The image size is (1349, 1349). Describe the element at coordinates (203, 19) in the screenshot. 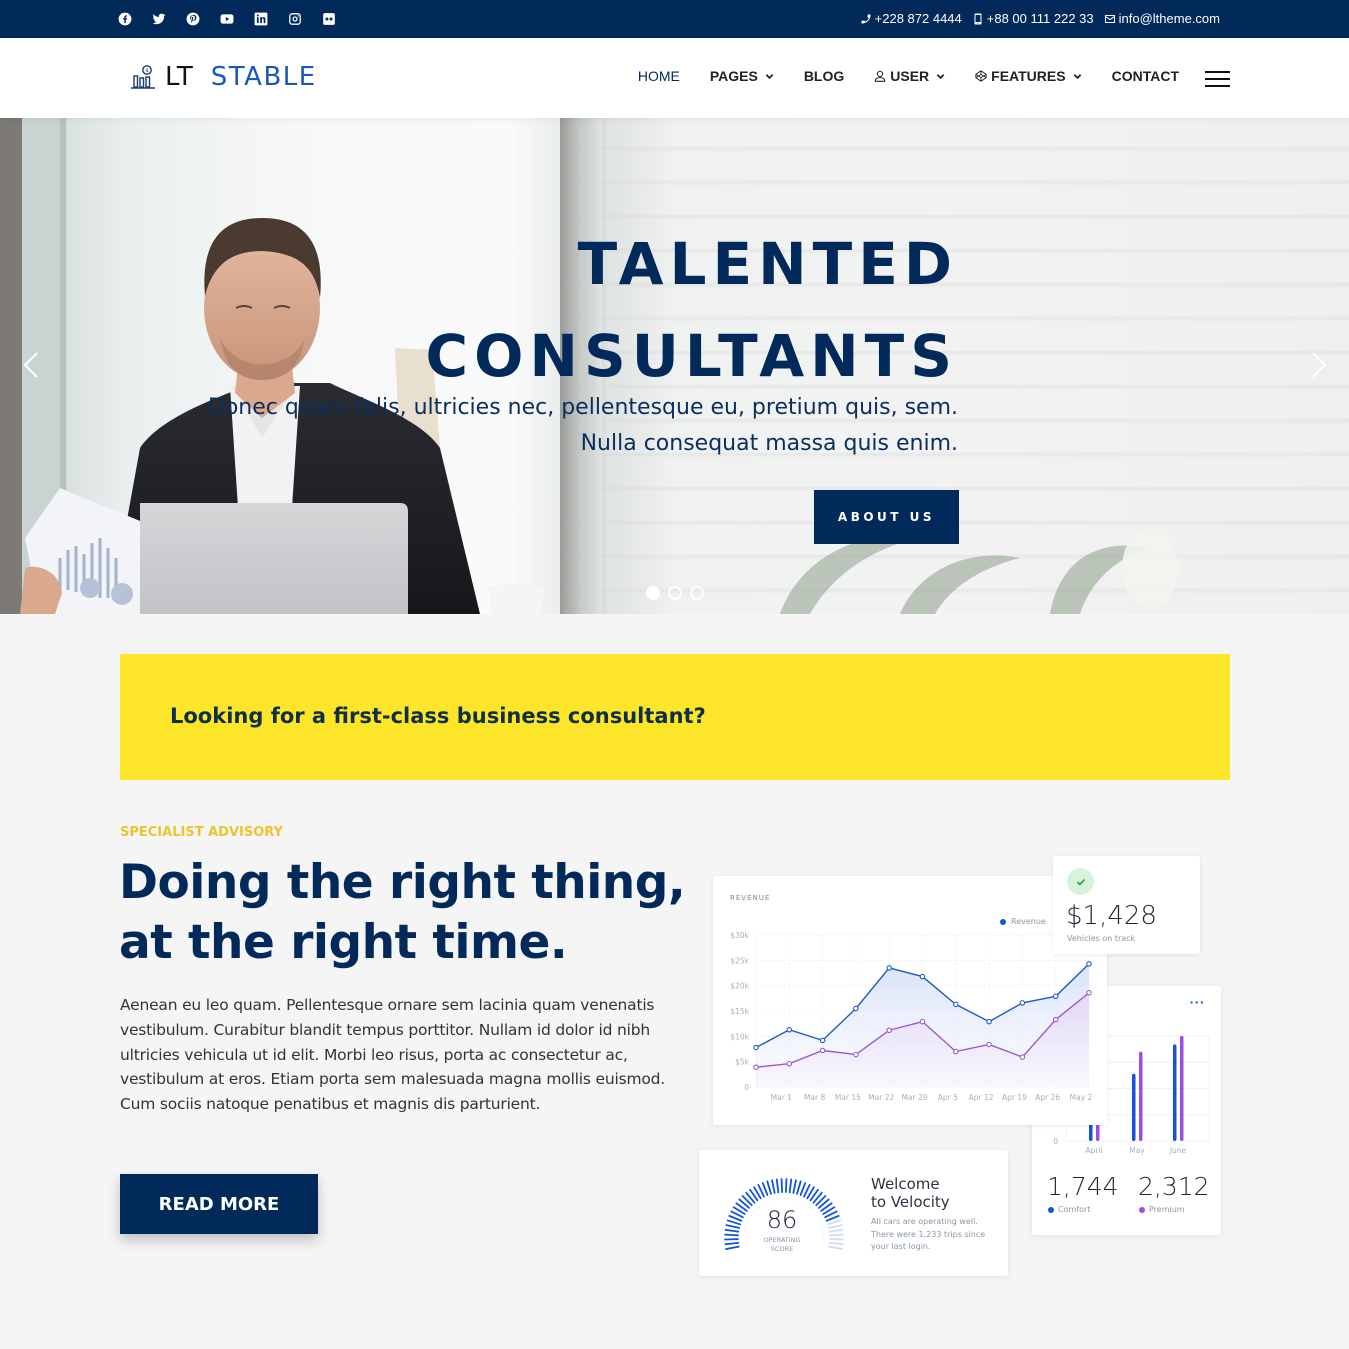

I see `pinterest-icon` at that location.